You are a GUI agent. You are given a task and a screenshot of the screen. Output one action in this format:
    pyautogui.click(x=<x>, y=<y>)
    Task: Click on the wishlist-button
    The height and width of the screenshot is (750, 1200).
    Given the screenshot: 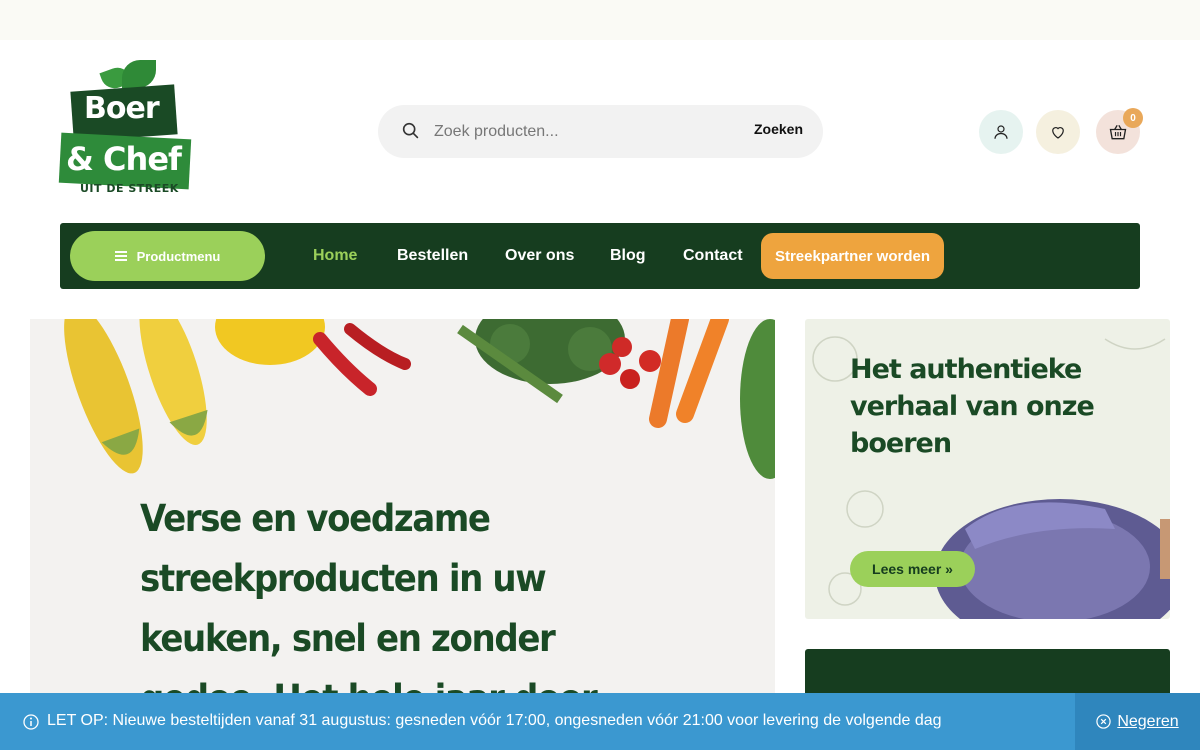 What is the action you would take?
    pyautogui.click(x=1058, y=132)
    